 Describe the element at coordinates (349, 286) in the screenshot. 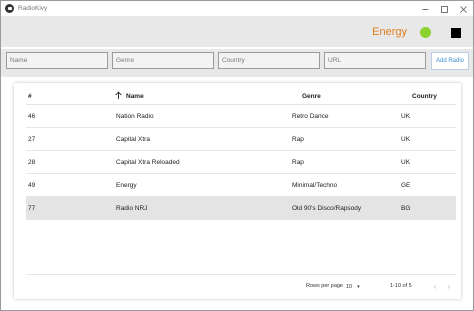

I see `rows-per-page-value: 10` at that location.